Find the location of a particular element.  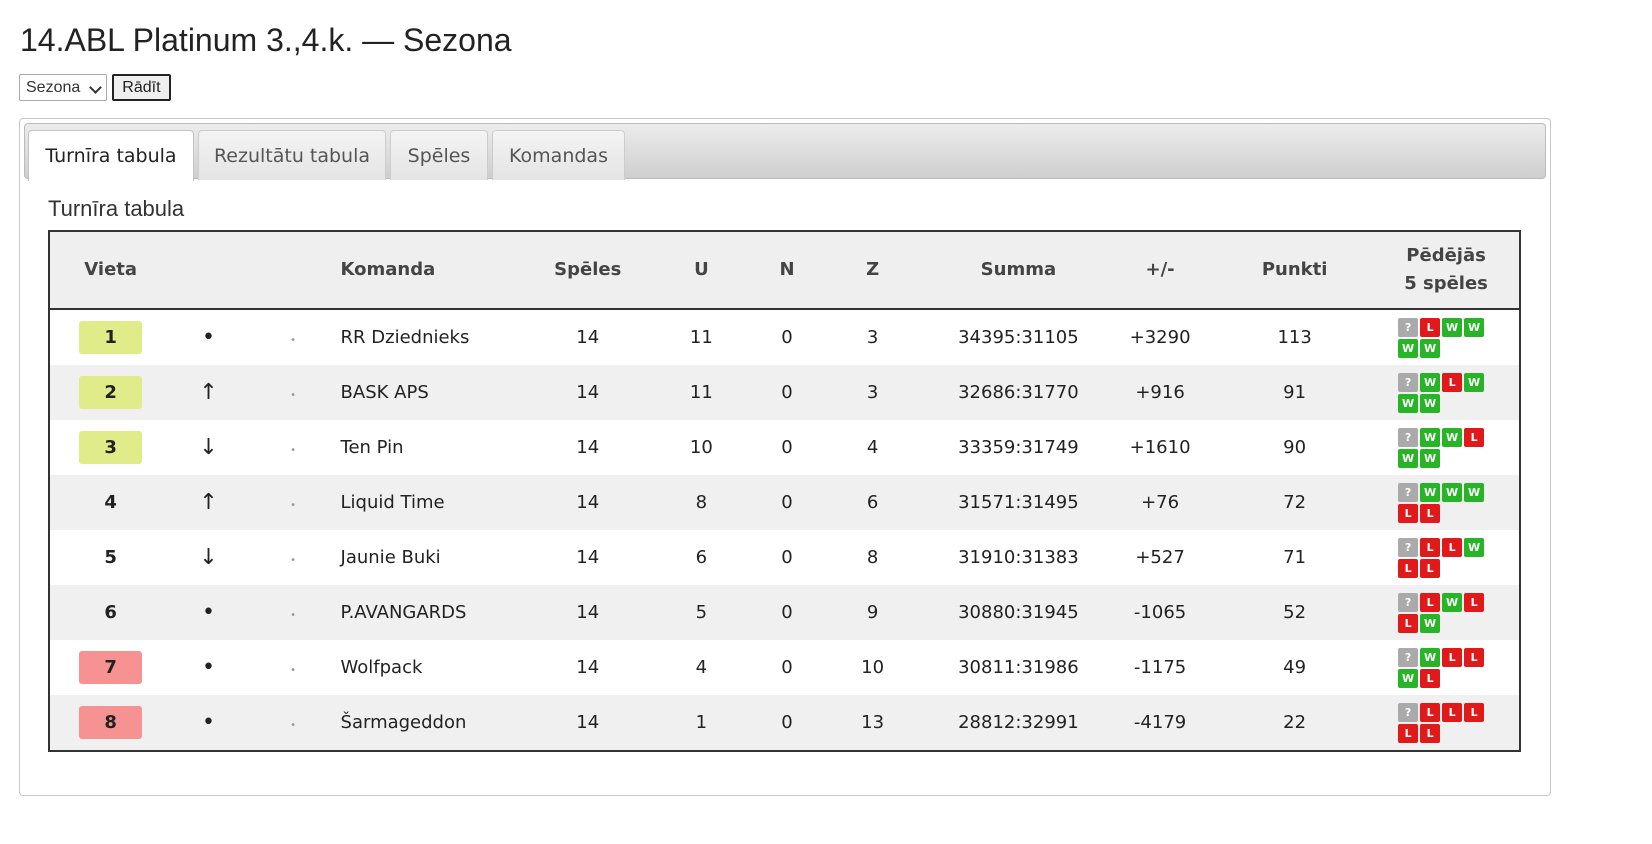

show-button: Rādīt is located at coordinates (141, 87).